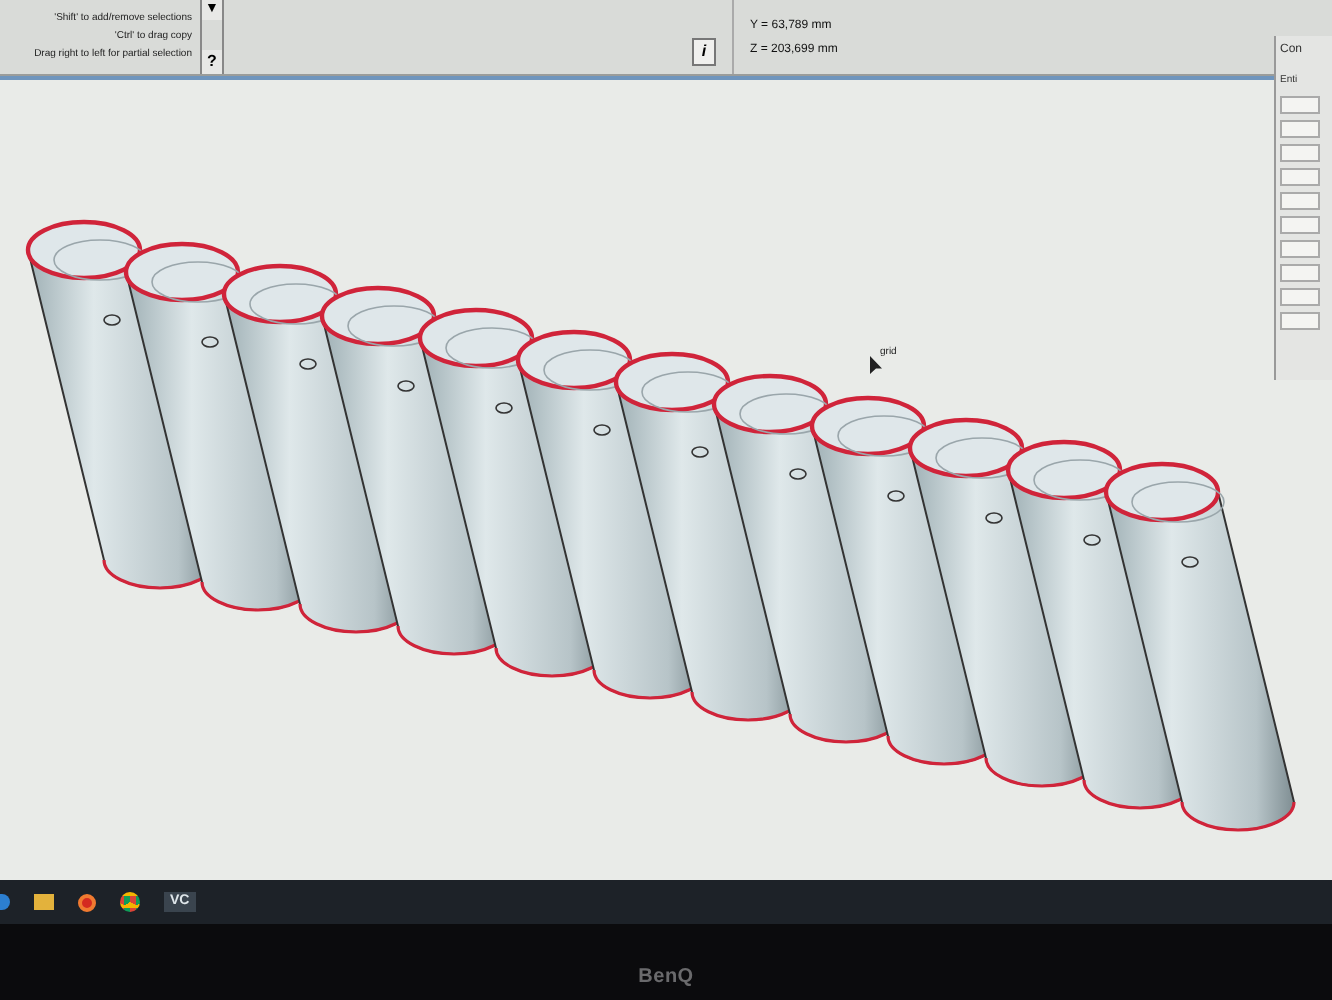 This screenshot has width=1332, height=1000. I want to click on help-button: ?, so click(212, 62).